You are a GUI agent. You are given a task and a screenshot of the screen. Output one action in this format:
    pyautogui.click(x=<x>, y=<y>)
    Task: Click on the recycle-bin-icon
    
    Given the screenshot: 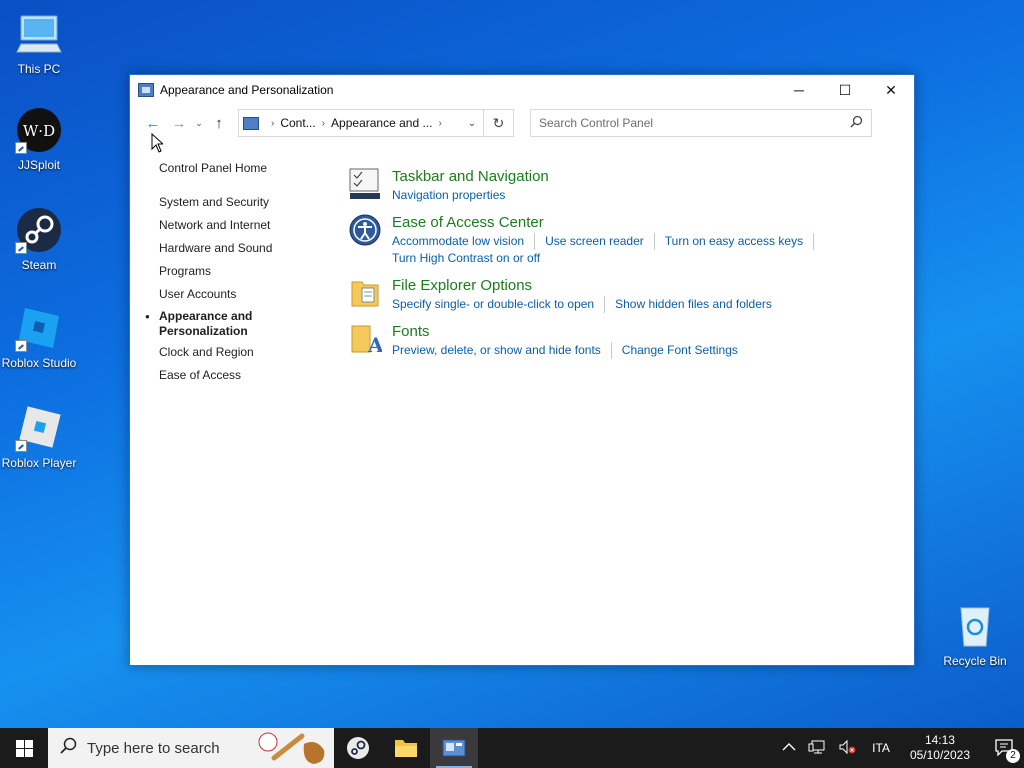 What is the action you would take?
    pyautogui.click(x=975, y=626)
    